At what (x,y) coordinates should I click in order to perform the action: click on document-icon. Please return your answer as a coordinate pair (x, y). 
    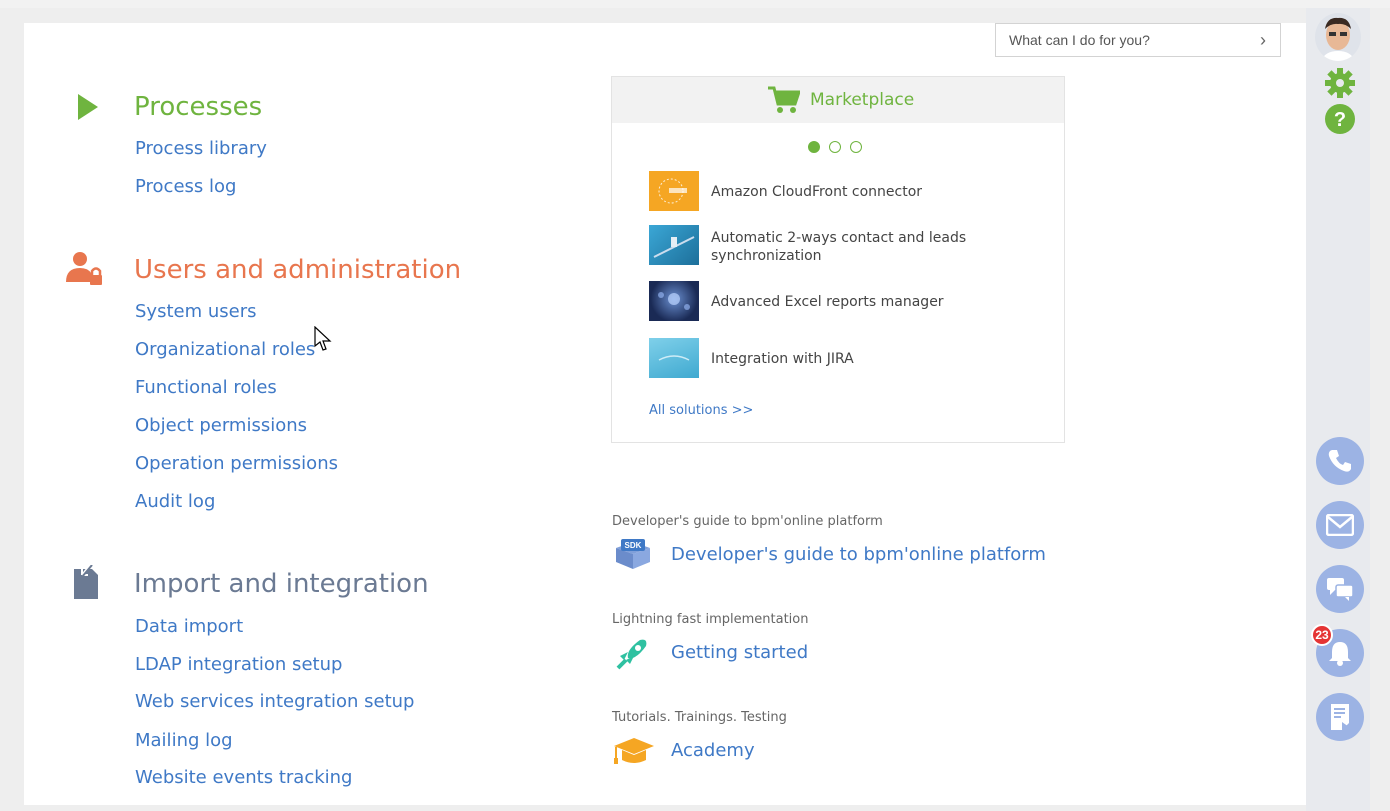
    Looking at the image, I should click on (1340, 717).